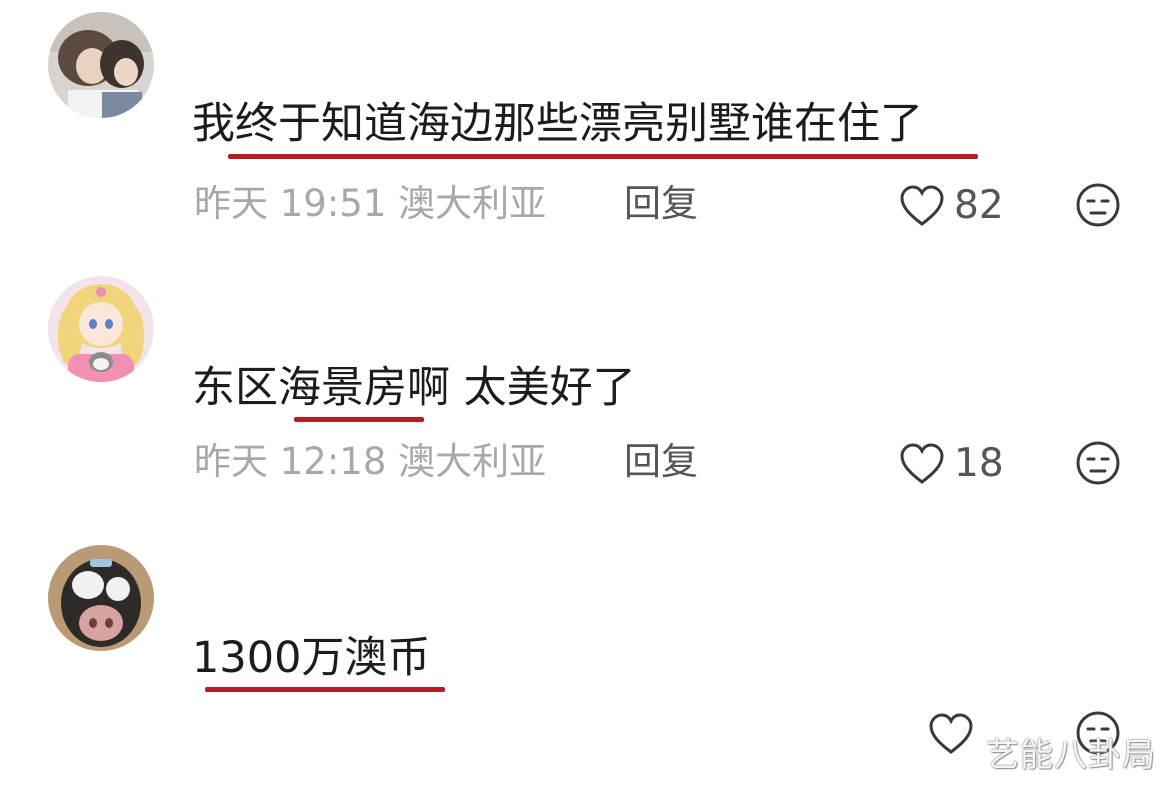 The width and height of the screenshot is (1170, 790). Describe the element at coordinates (414, 388) in the screenshot. I see `comment-text: 东区海景房啊 太美好了` at that location.